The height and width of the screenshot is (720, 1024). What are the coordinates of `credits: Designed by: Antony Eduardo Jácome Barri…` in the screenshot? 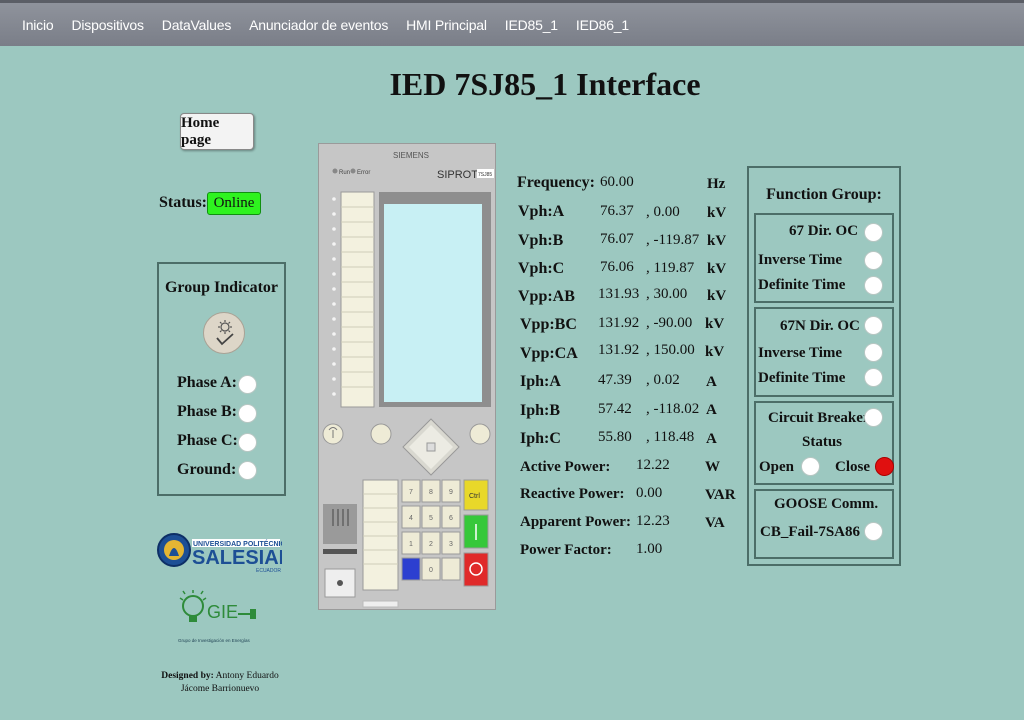 It's located at (220, 683).